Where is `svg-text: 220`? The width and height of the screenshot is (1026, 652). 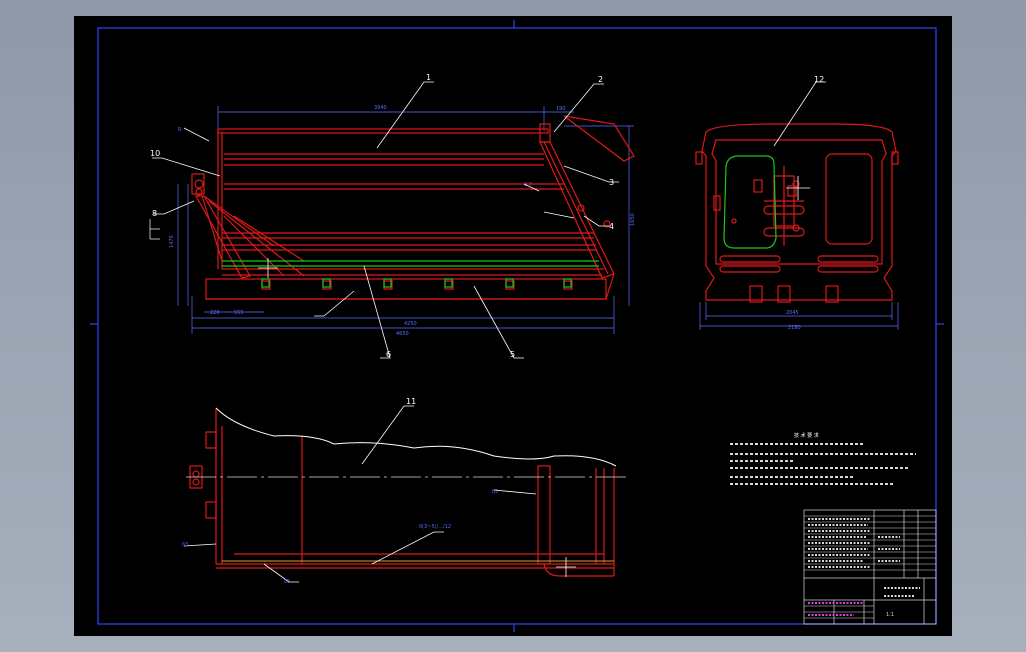 svg-text: 220 is located at coordinates (215, 313).